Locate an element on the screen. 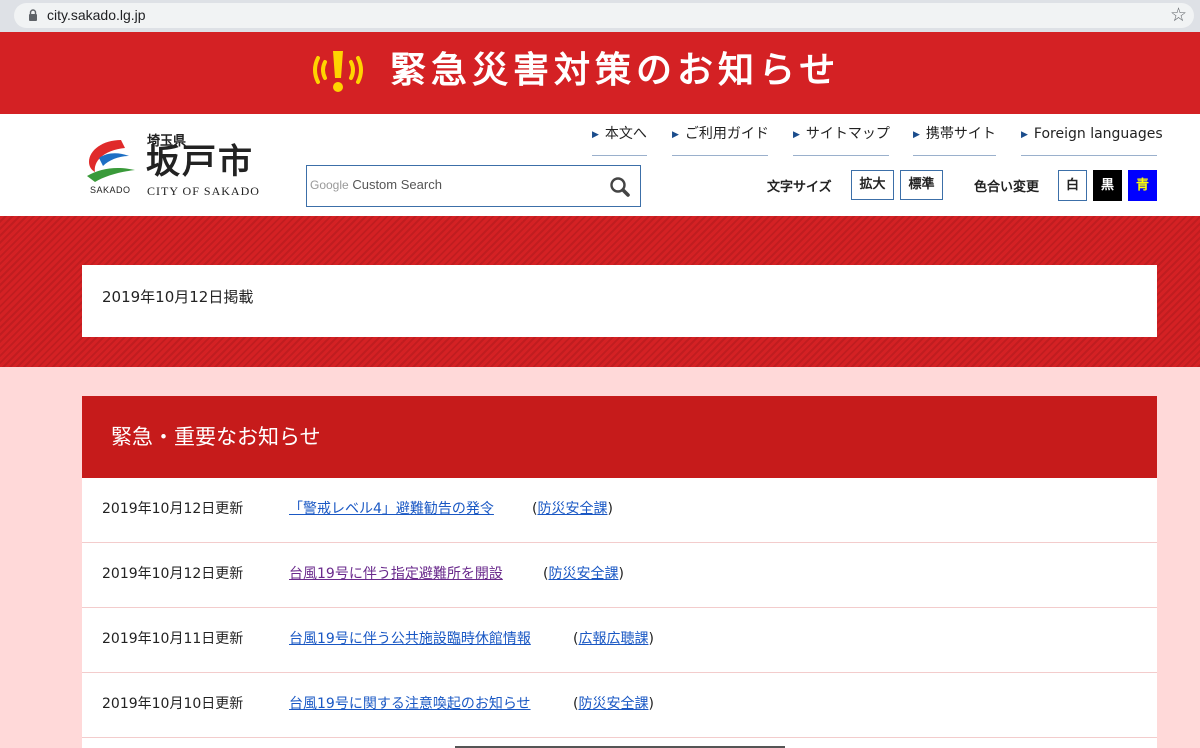  news-dept: (広報広聴課) is located at coordinates (613, 639).